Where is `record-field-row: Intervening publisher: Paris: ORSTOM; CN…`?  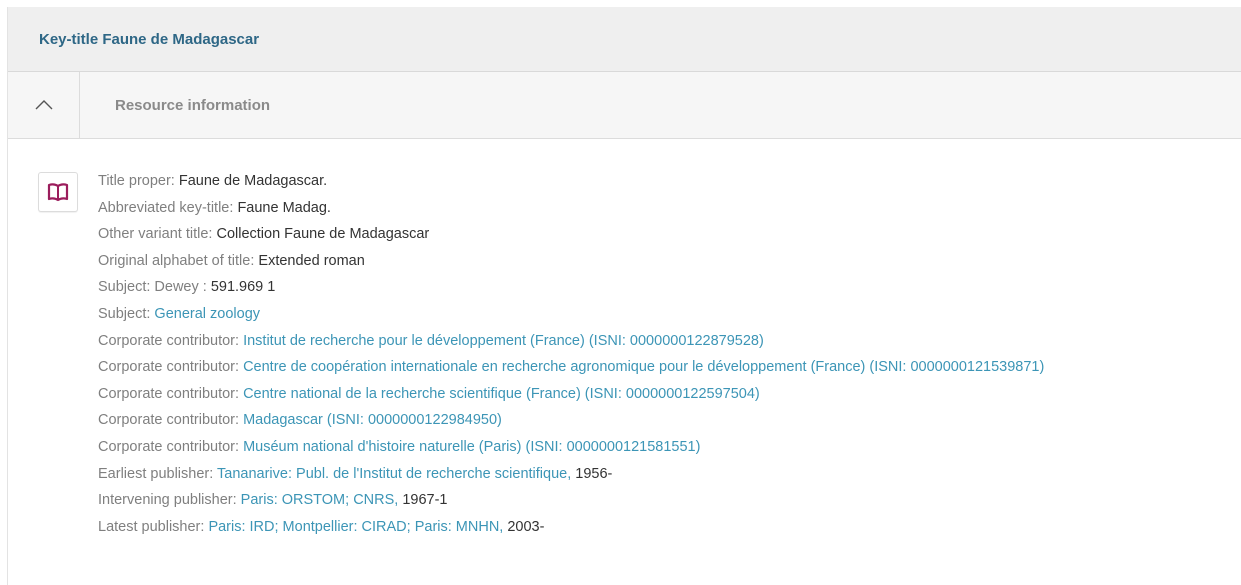
record-field-row: Intervening publisher: Paris: ORSTOM; CN… is located at coordinates (571, 500).